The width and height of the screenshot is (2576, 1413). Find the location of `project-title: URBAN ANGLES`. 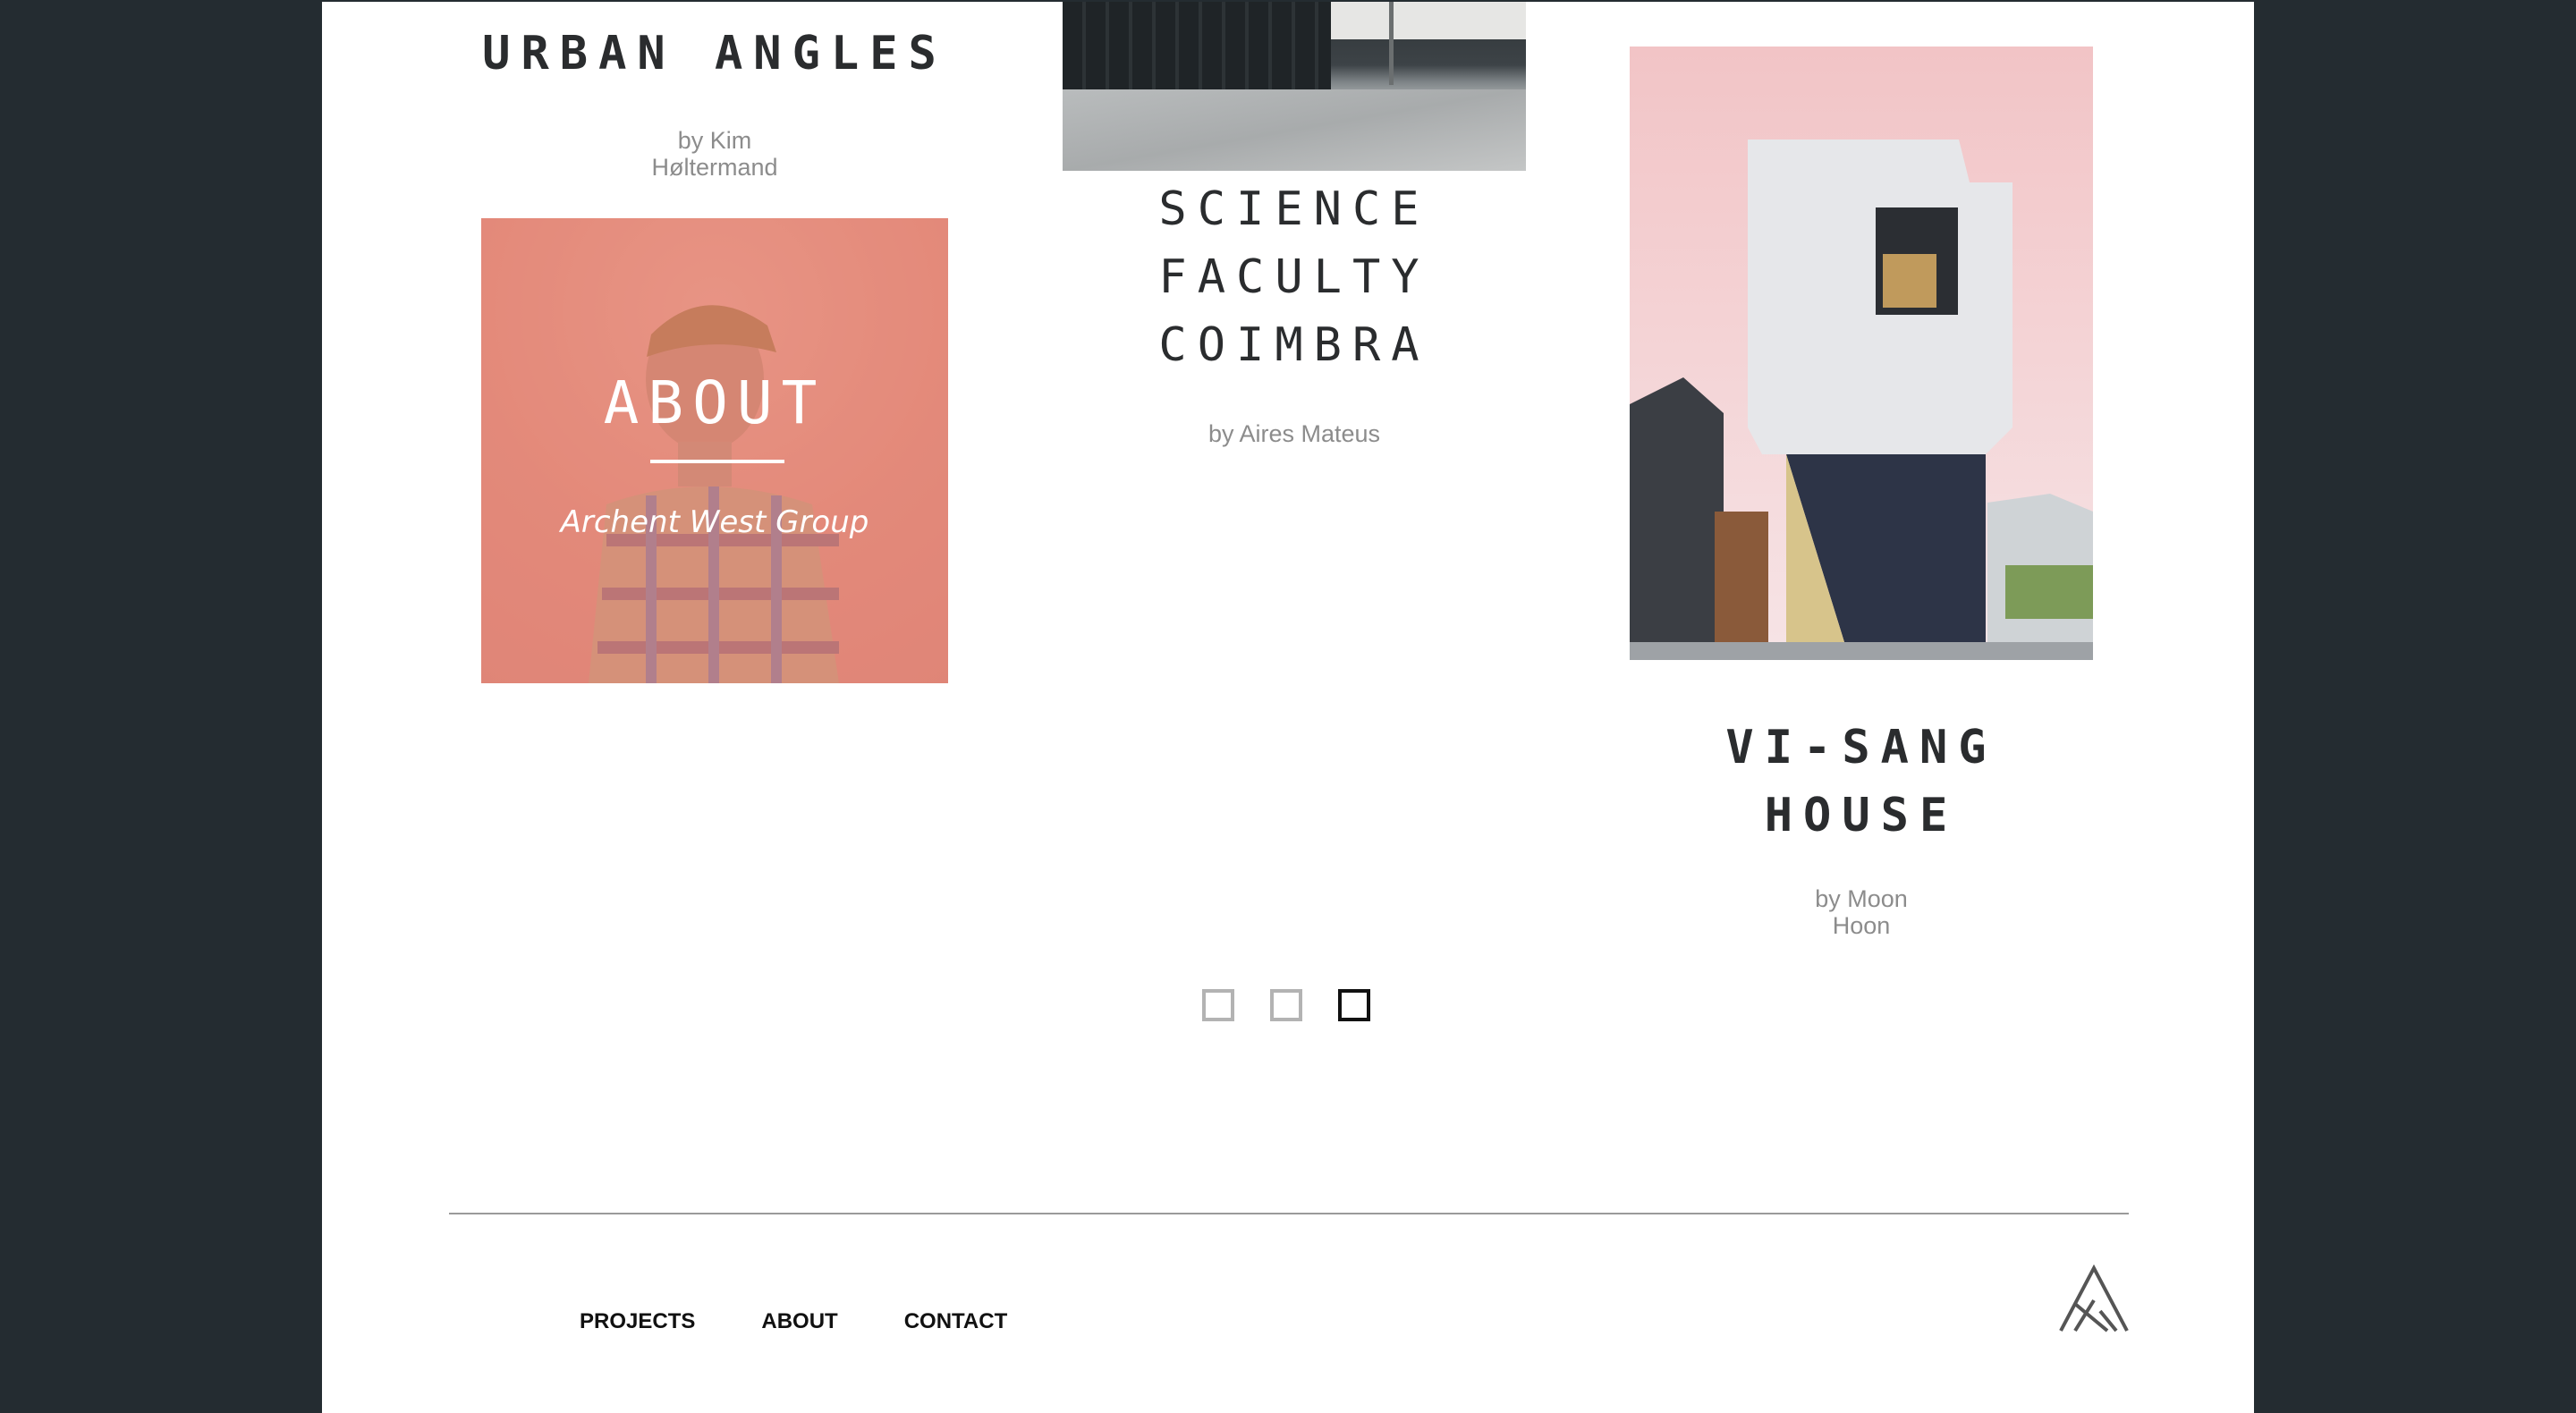

project-title: URBAN ANGLES is located at coordinates (714, 54).